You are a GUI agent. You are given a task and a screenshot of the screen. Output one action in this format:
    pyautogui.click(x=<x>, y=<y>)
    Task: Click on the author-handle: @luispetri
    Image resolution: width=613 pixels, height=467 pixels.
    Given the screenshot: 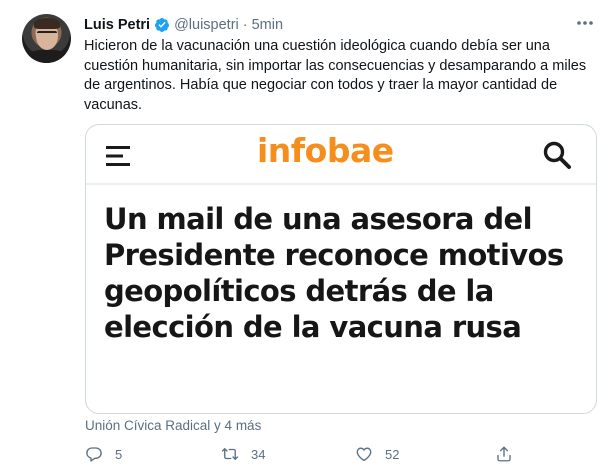 What is the action you would take?
    pyautogui.click(x=206, y=25)
    